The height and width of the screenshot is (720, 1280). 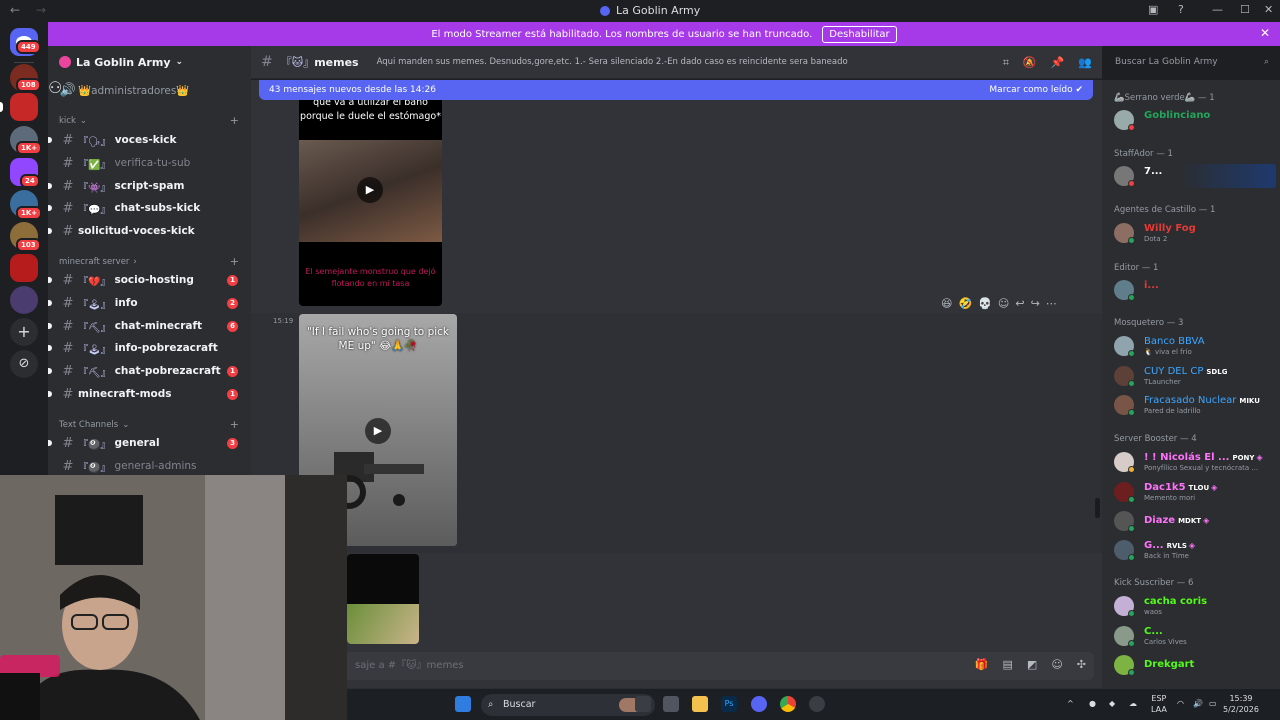 What do you see at coordinates (1241, 704) in the screenshot?
I see `clock: 15:39 5/2/2026` at bounding box center [1241, 704].